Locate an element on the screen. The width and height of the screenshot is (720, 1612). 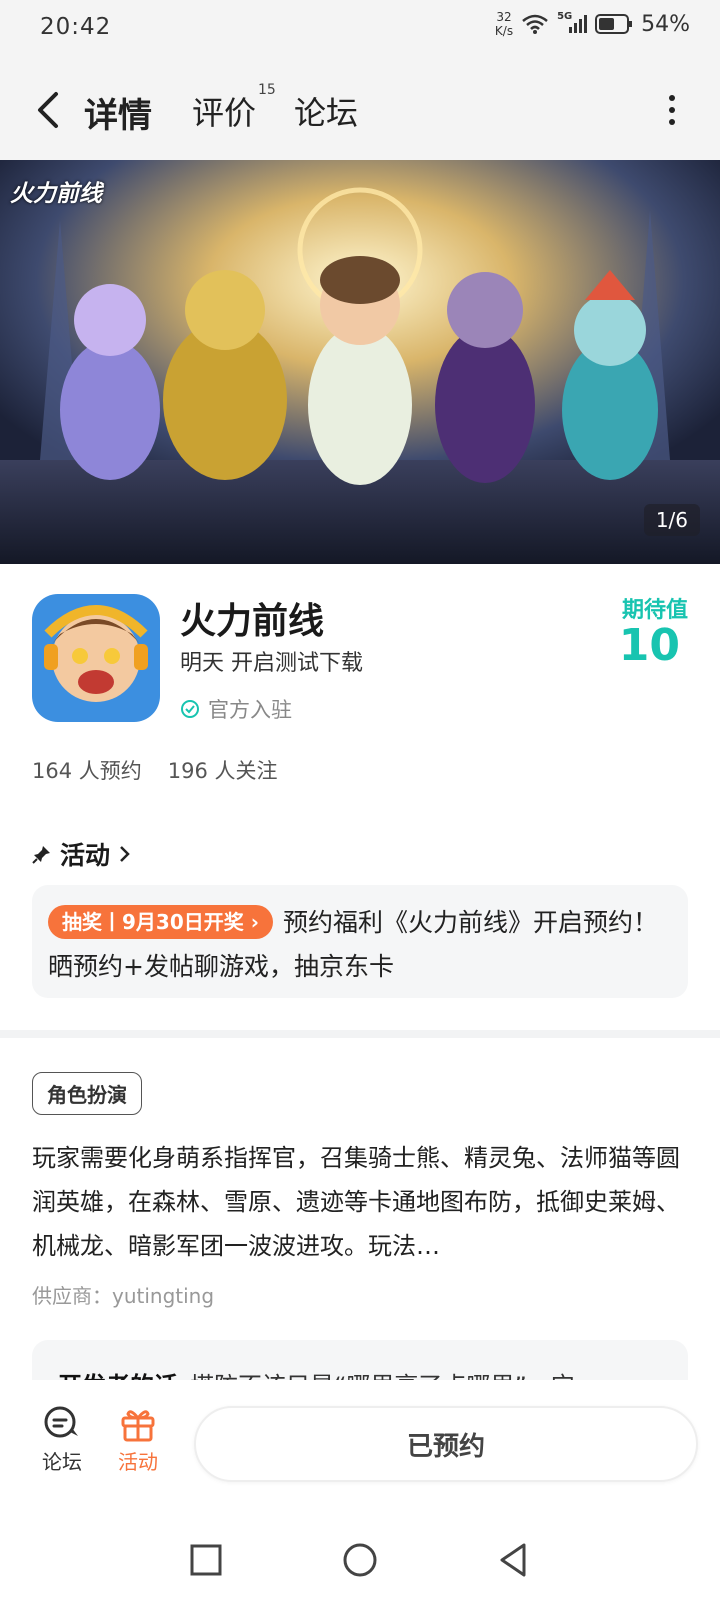
tab-review: 评价 15 is located at coordinates (234, 108).